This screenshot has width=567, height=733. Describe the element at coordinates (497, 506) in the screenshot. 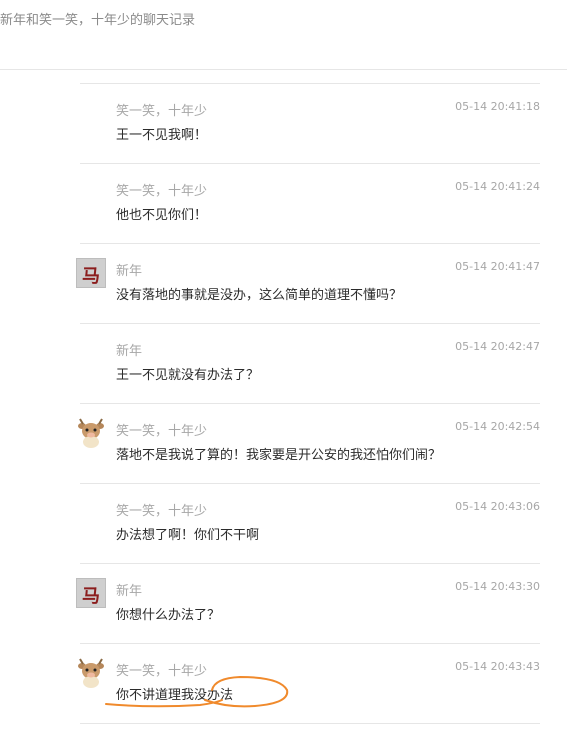

I see `message-time: 05-14 20:43:06` at that location.